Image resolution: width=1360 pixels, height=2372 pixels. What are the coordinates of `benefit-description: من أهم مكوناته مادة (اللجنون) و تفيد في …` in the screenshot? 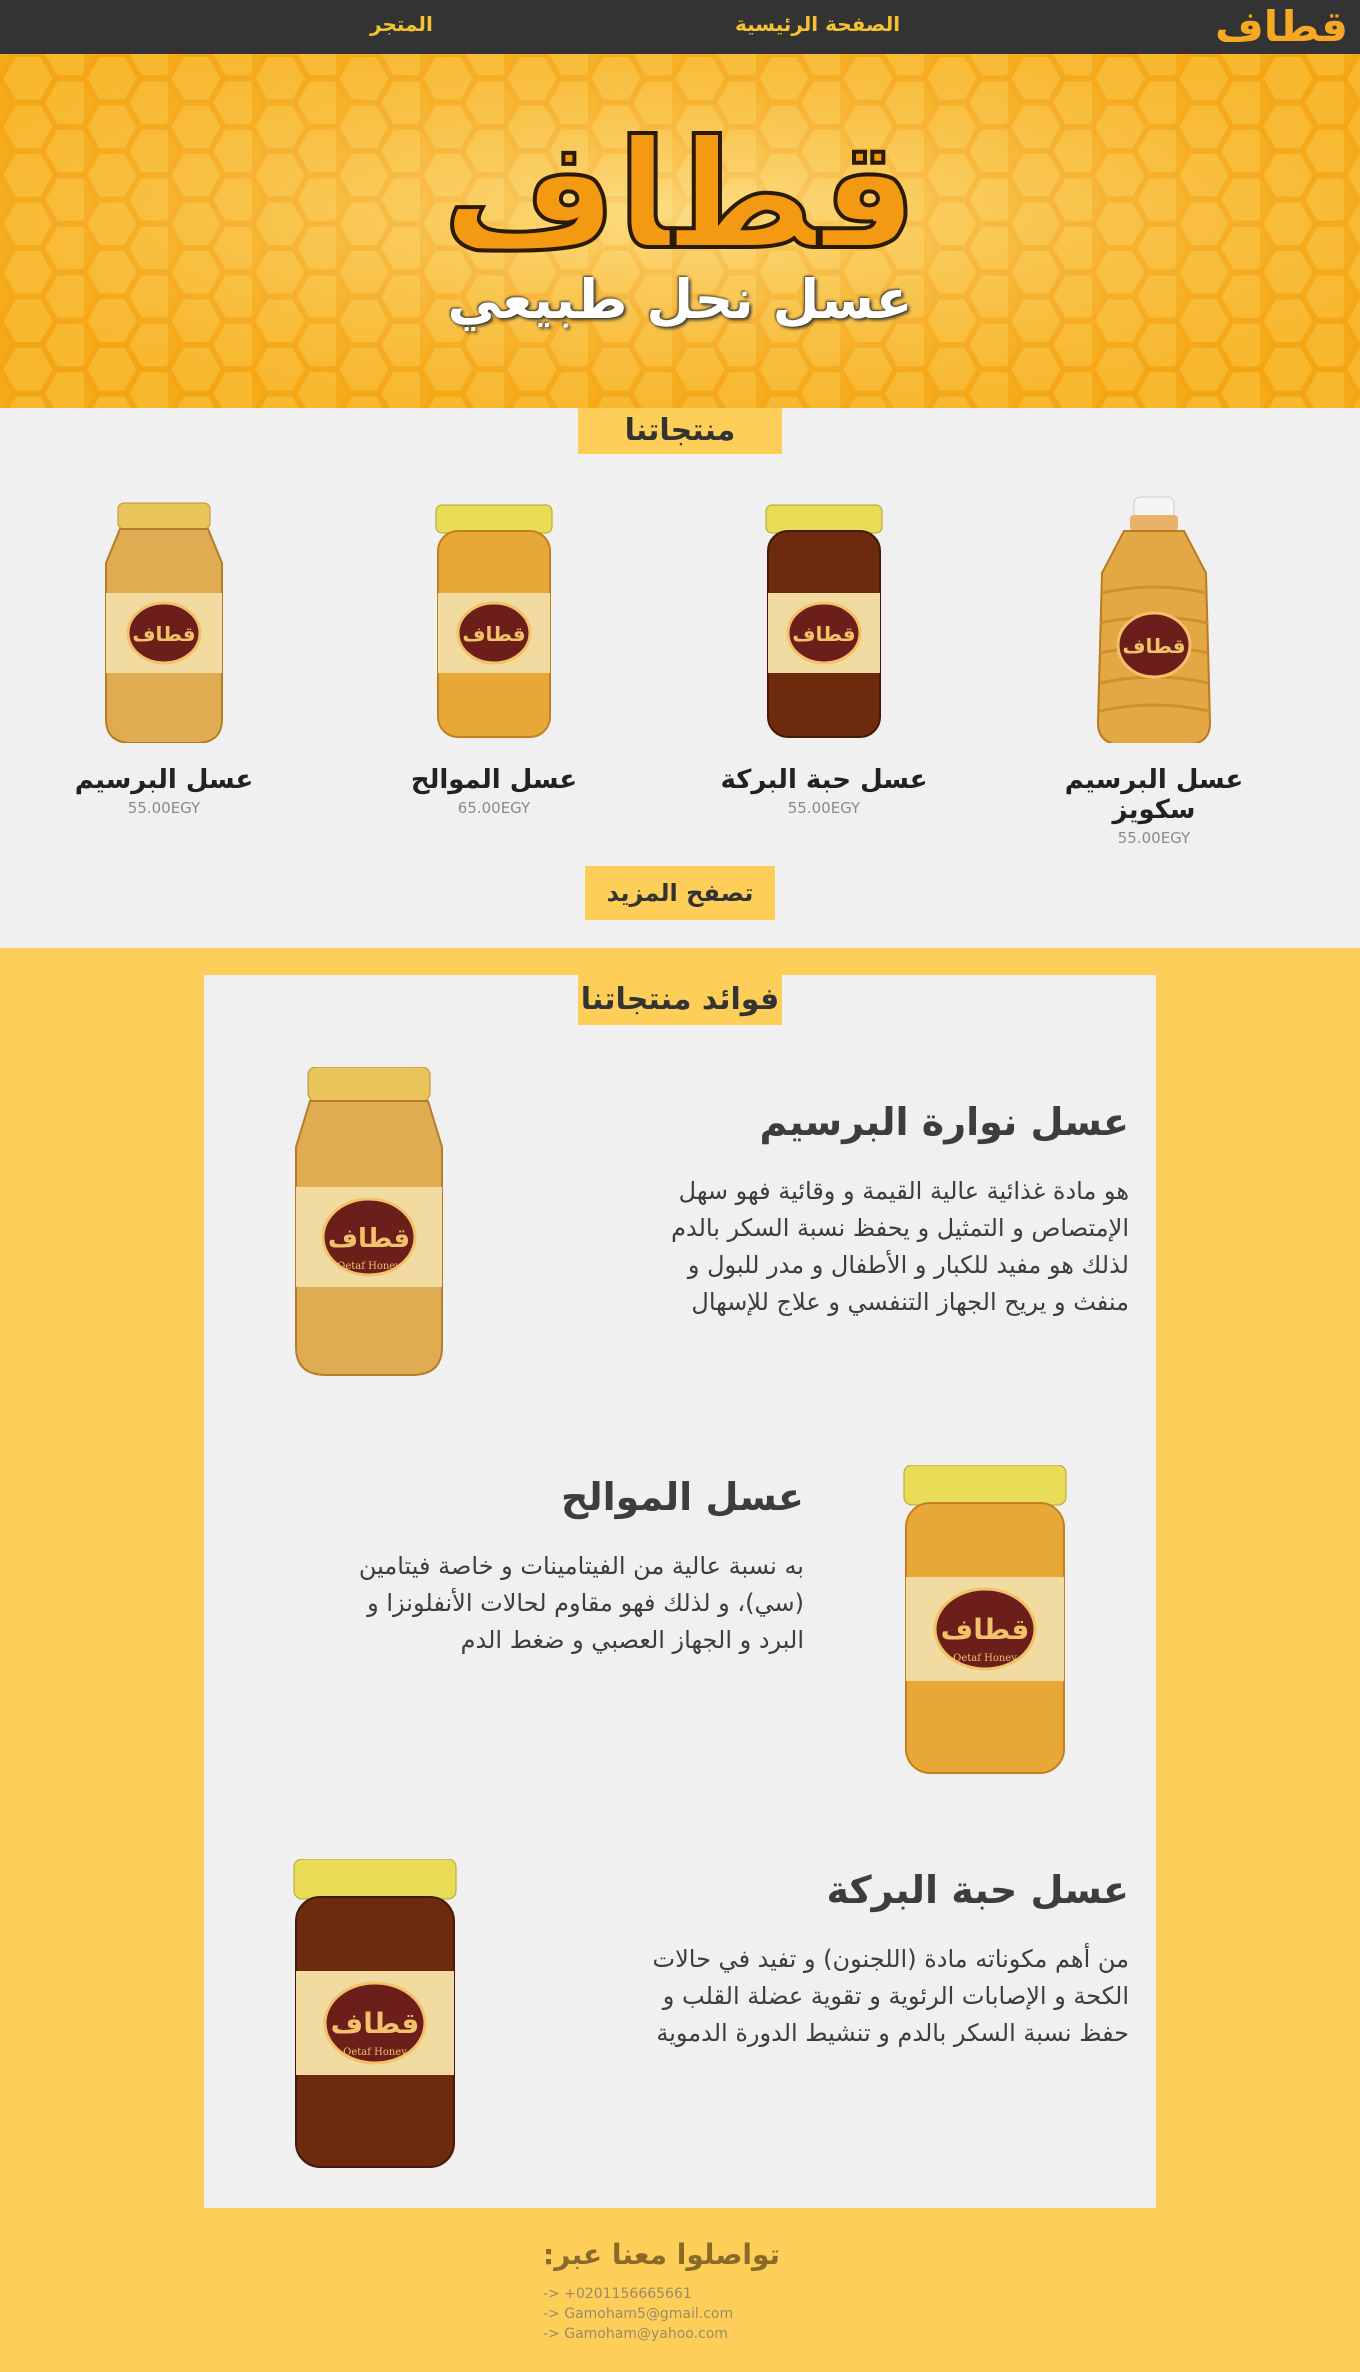 It's located at (891, 1996).